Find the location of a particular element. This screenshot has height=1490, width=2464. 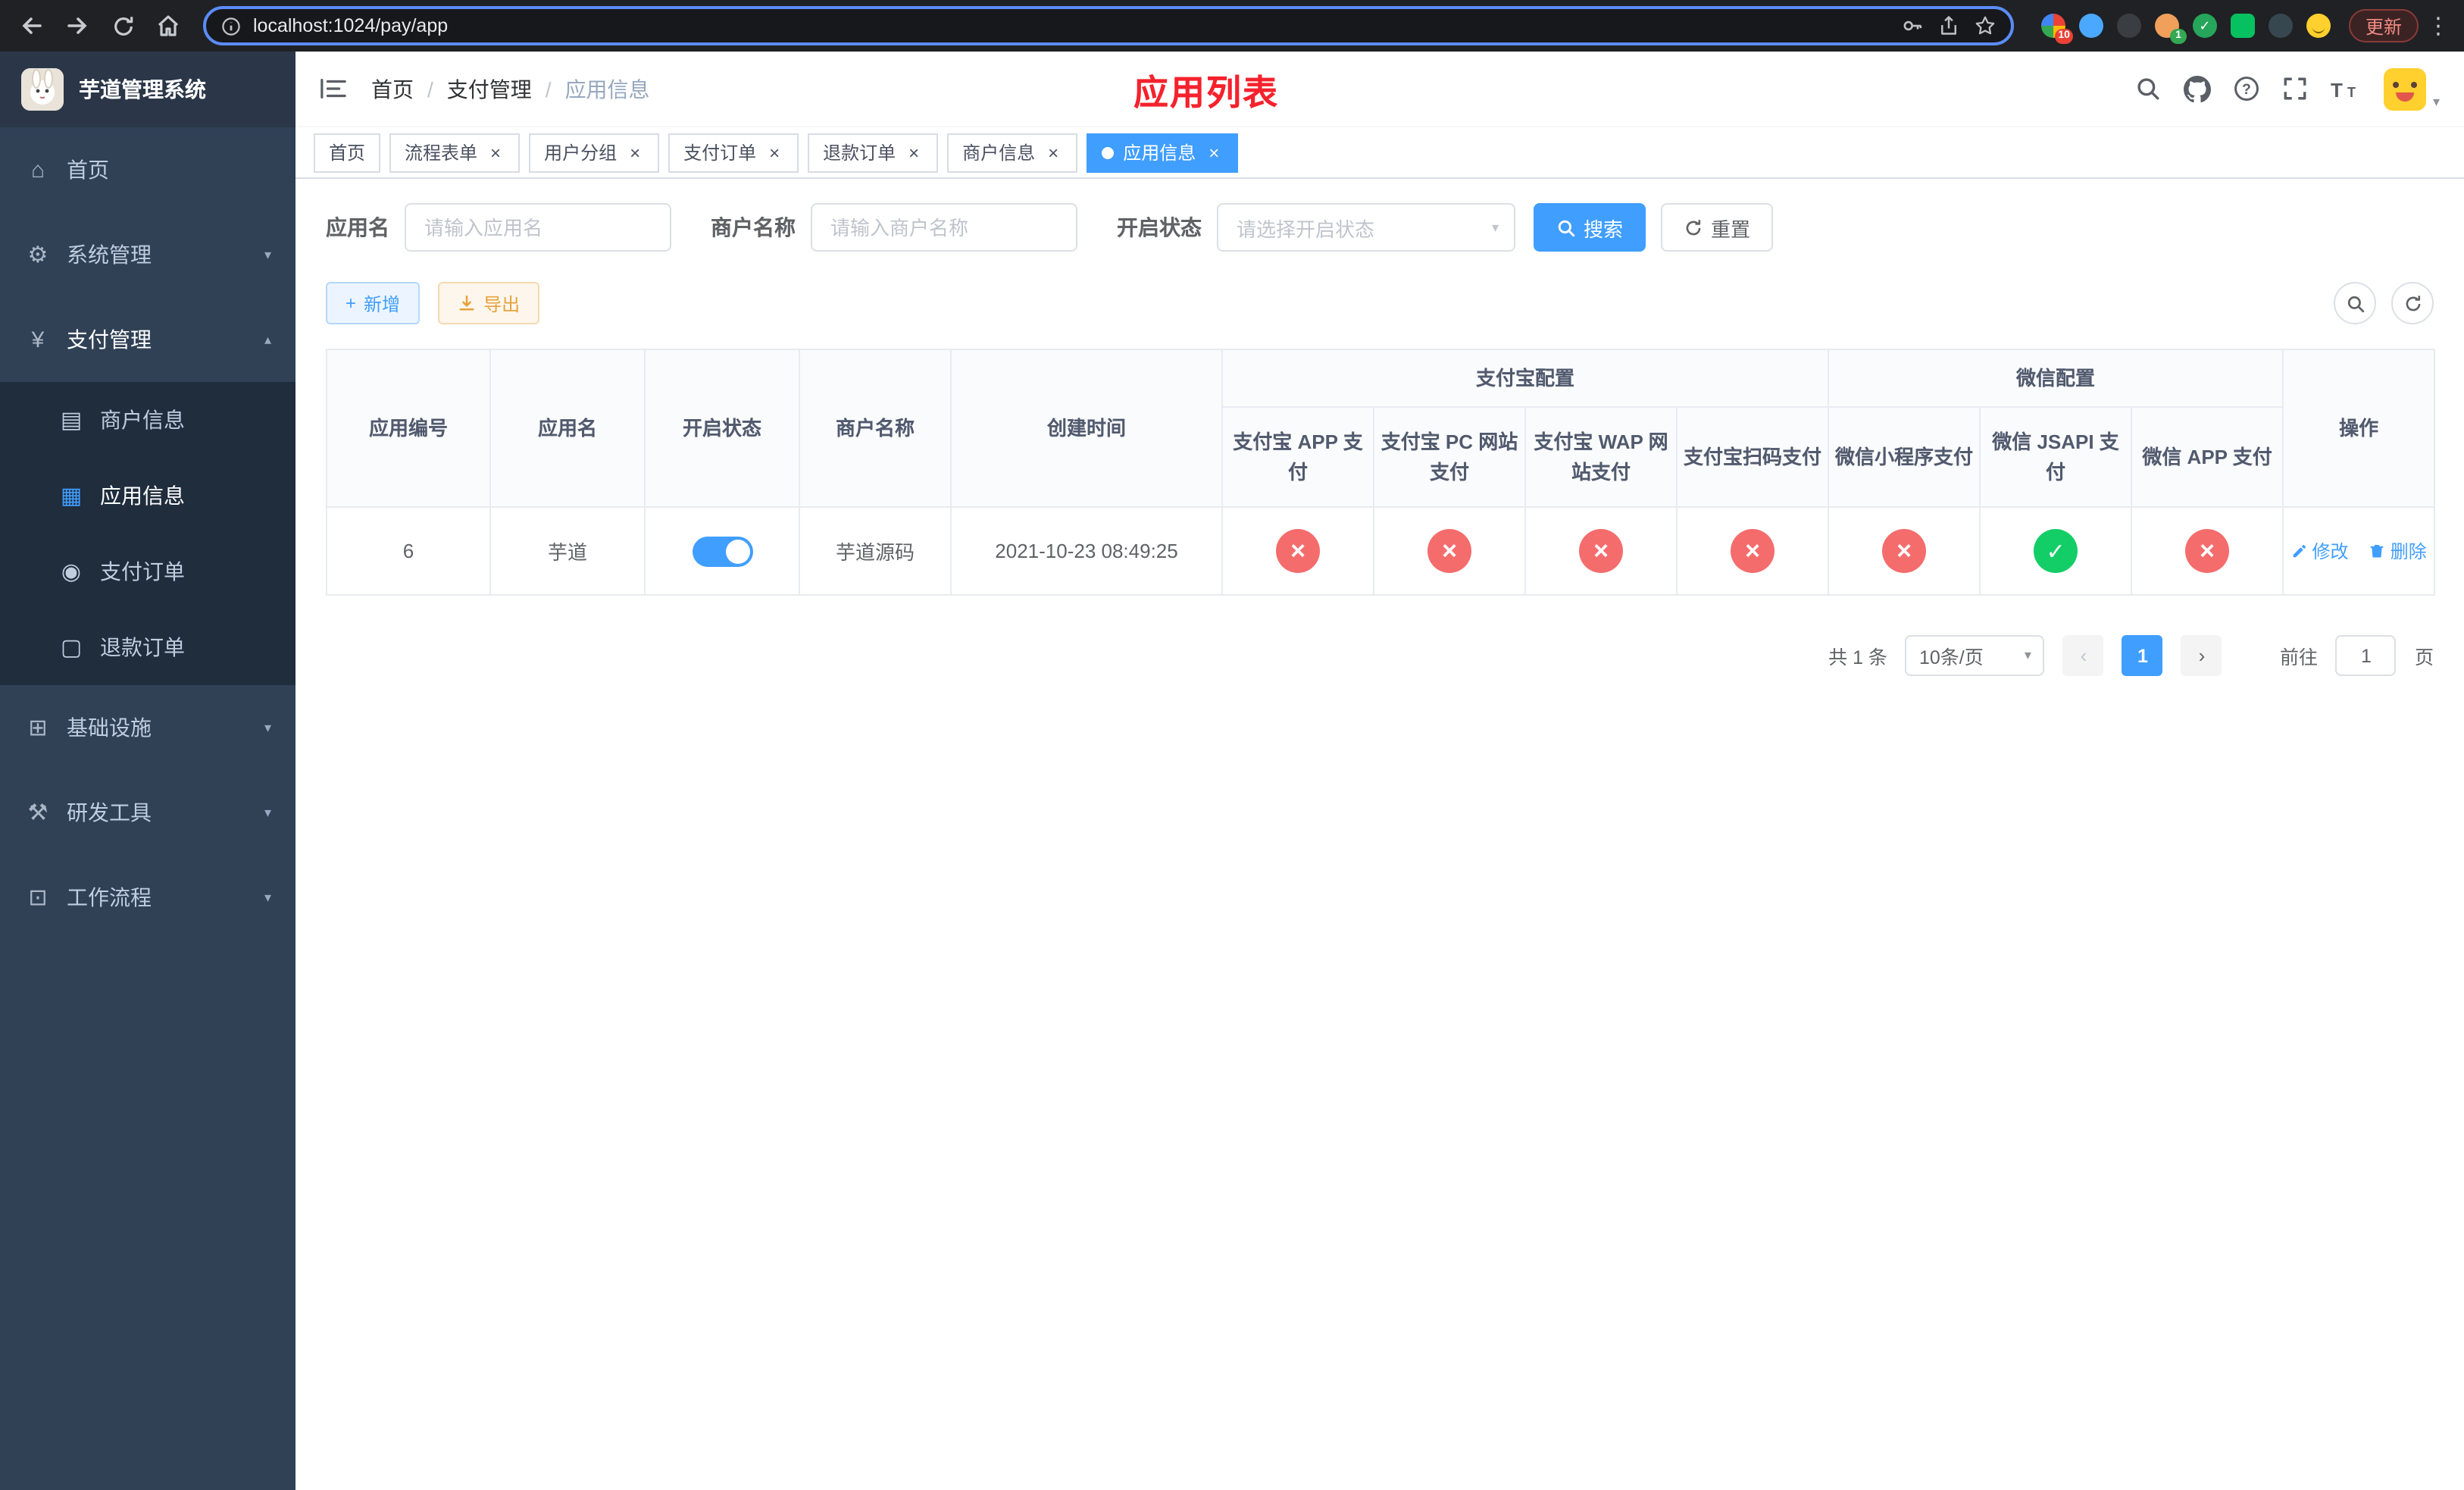

document-icon: ▢ is located at coordinates (71, 648).